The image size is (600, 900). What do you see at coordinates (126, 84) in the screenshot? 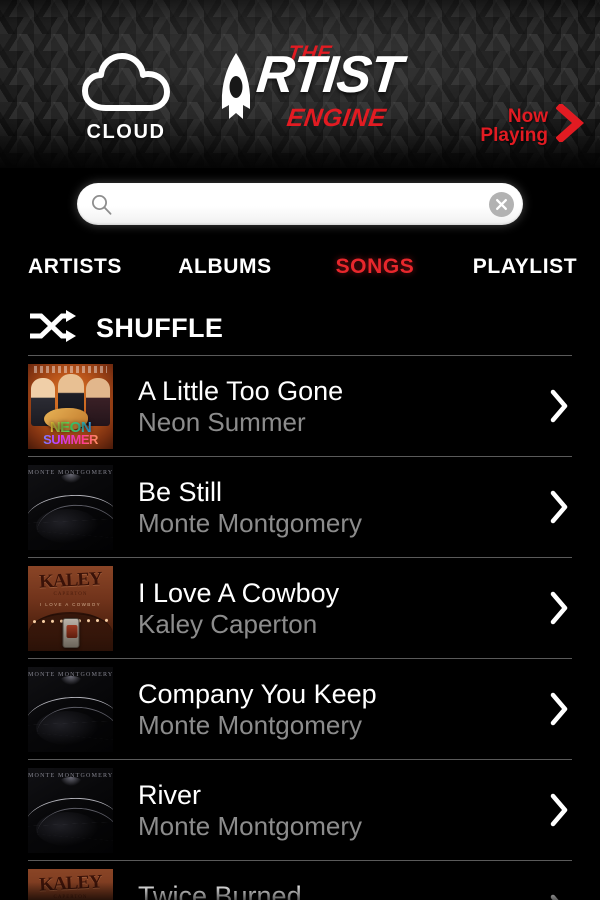
I see `cloud-icon` at bounding box center [126, 84].